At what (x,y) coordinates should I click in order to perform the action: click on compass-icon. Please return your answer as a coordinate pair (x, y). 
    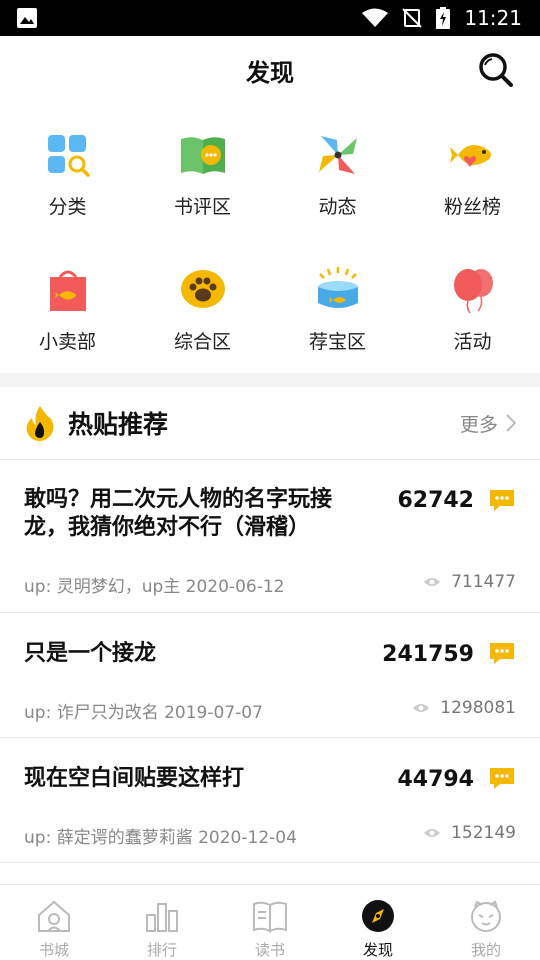
    Looking at the image, I should click on (378, 916).